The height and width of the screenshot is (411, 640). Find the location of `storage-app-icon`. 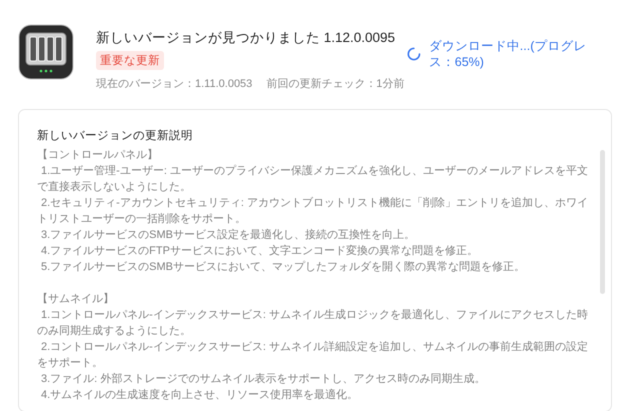

storage-app-icon is located at coordinates (46, 52).